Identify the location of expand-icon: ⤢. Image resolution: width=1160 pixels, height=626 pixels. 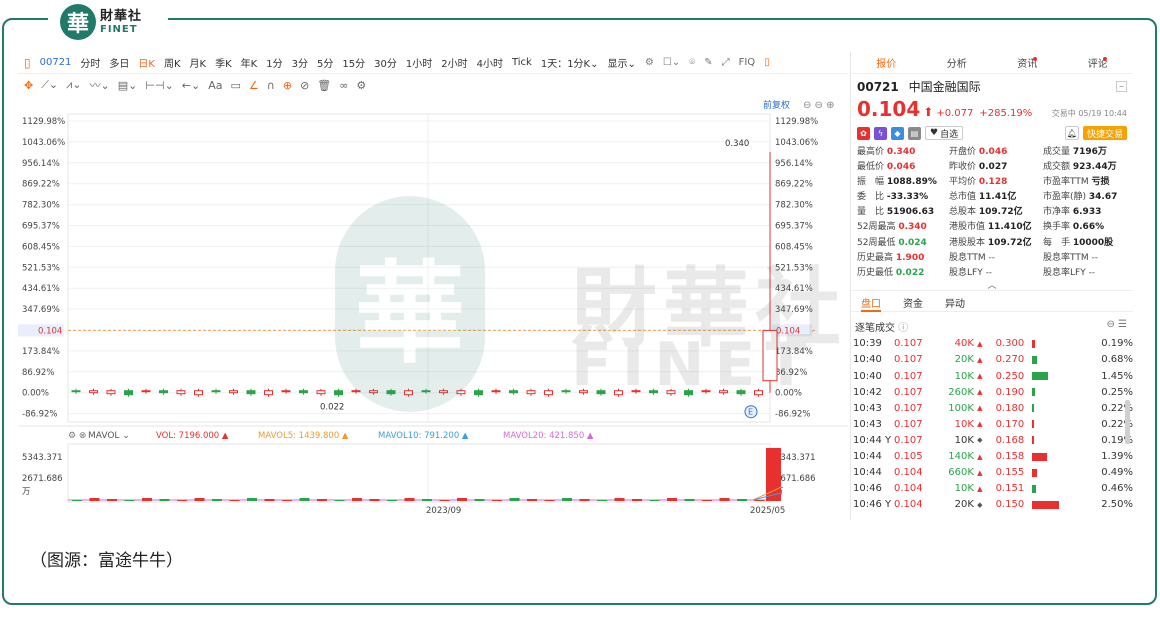
(726, 62).